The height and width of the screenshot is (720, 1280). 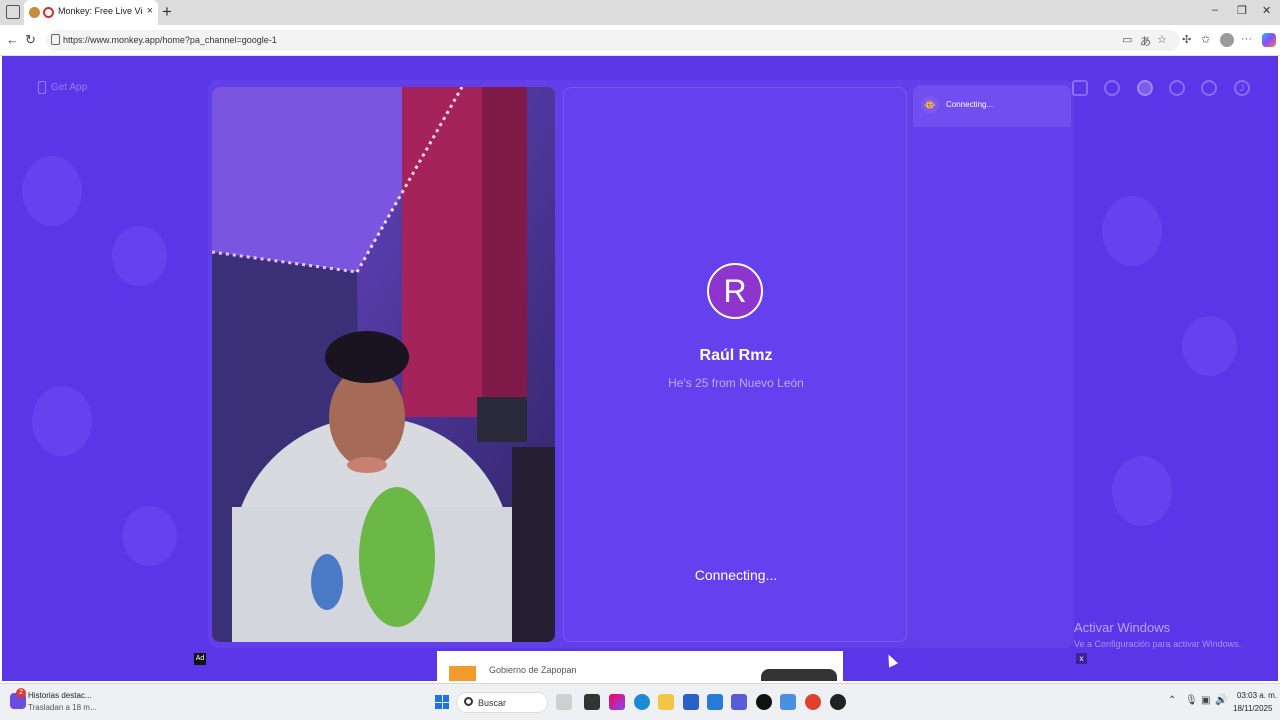 I want to click on tab-close-button: ×, so click(x=150, y=11).